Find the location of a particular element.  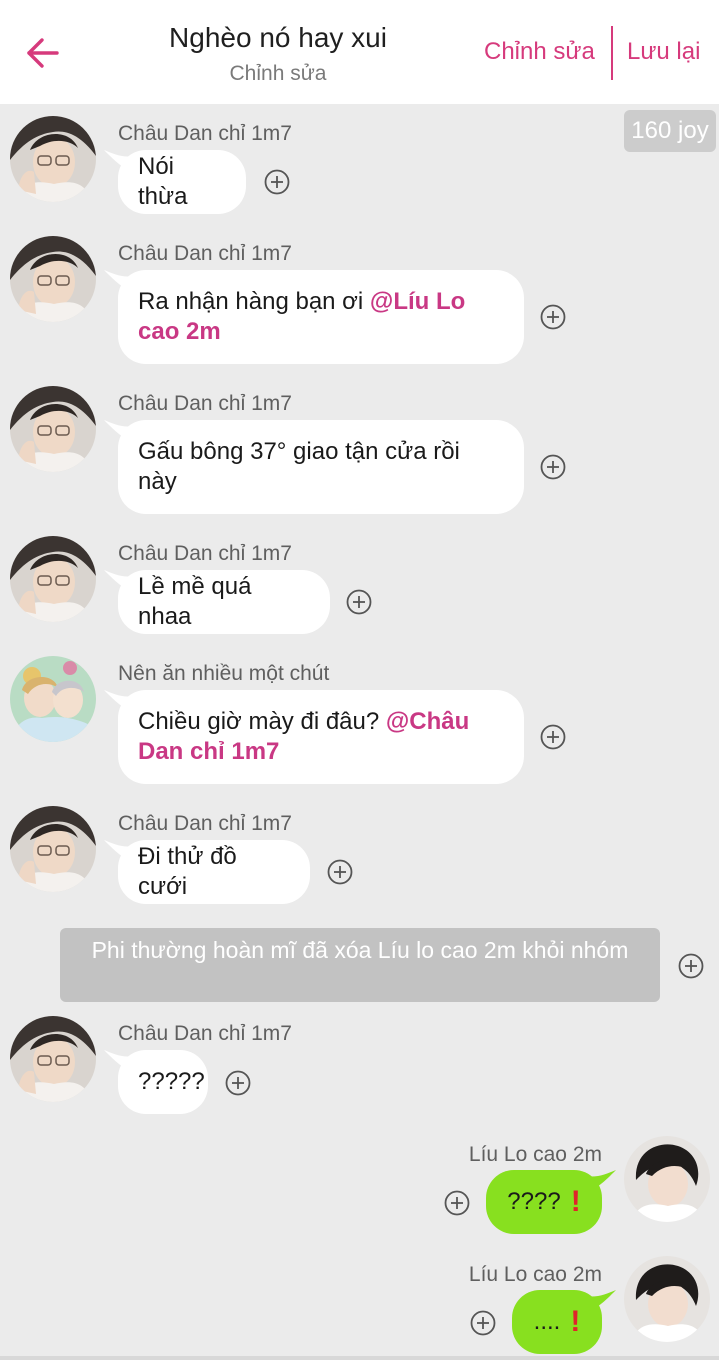

message-bubble: ????? is located at coordinates (163, 1082).